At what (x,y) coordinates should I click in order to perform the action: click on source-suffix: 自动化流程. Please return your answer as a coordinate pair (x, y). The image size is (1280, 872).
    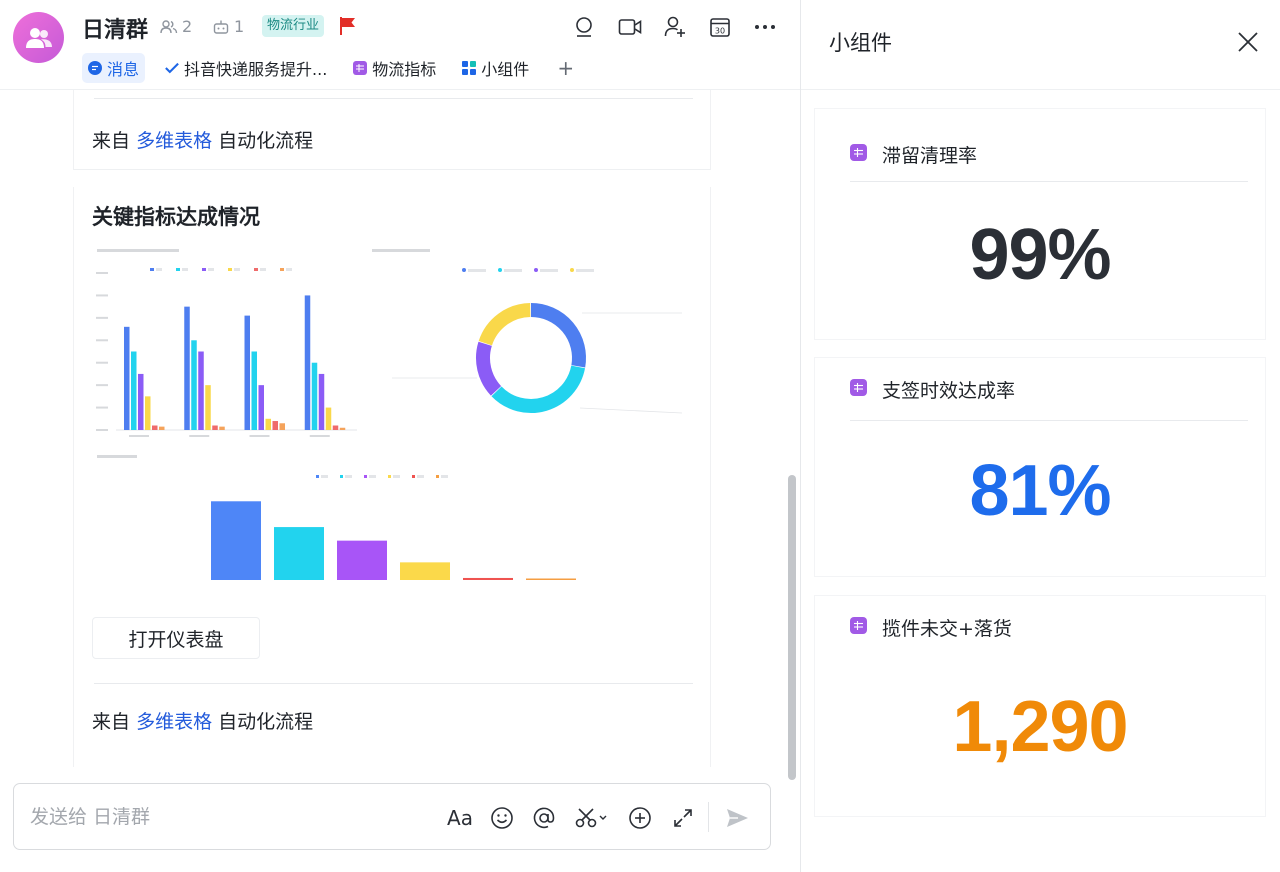
    Looking at the image, I should click on (266, 141).